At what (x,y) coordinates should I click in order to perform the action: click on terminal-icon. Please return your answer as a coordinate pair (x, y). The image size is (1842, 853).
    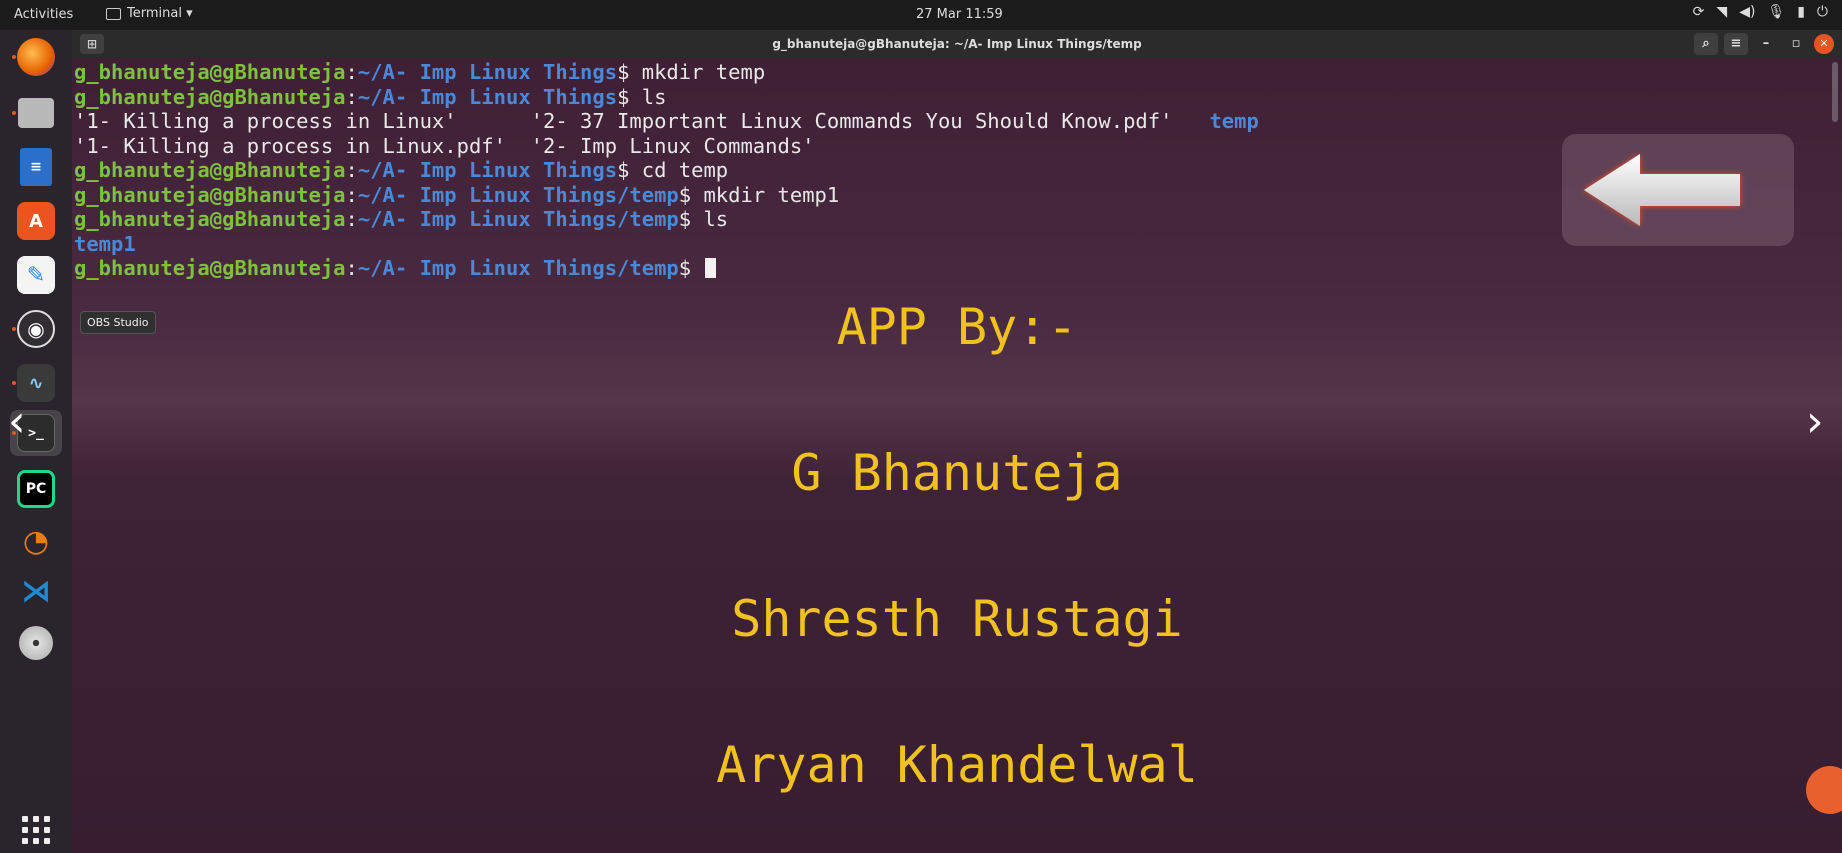
    Looking at the image, I should click on (113, 13).